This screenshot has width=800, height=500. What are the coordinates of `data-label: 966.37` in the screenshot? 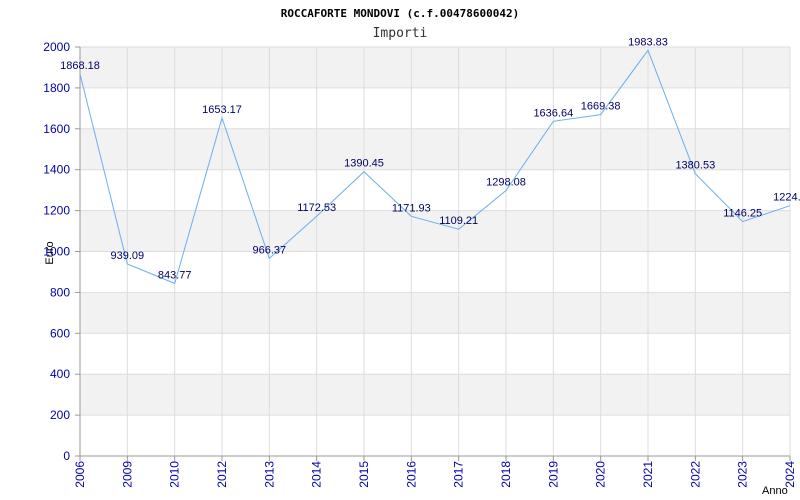 It's located at (270, 250).